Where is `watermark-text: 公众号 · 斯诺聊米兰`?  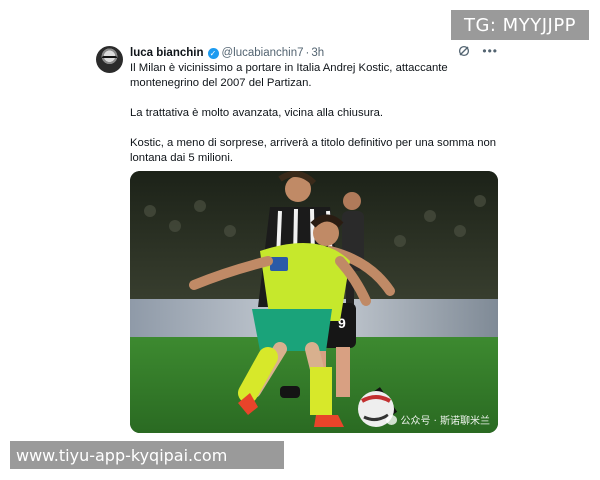 watermark-text: 公众号 · 斯诺聊米兰 is located at coordinates (445, 421).